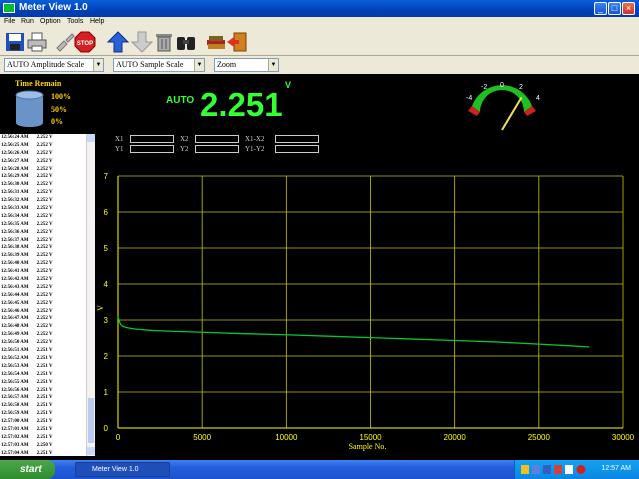  What do you see at coordinates (237, 42) in the screenshot?
I see `exit-icon` at bounding box center [237, 42].